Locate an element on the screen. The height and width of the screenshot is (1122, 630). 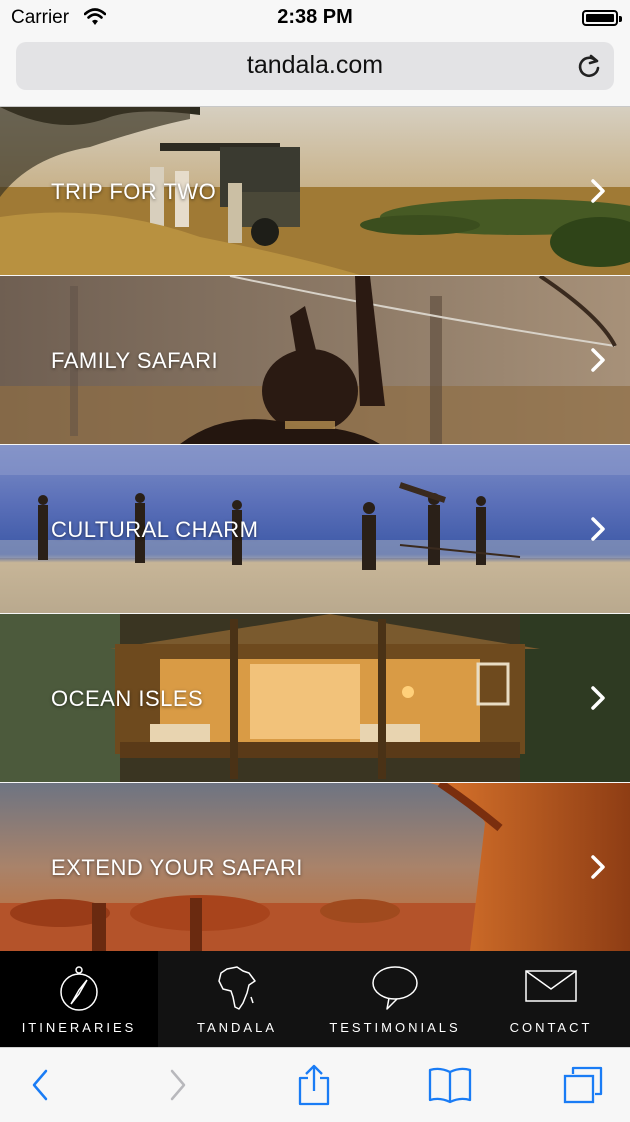
banner-cultural-charm: CULTURAL CHARM is located at coordinates (315, 529).